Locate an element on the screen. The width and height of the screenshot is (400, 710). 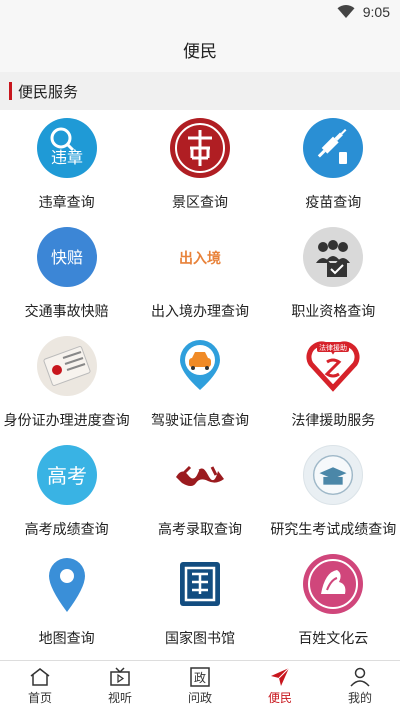
id-card-icon is located at coordinates (66, 366).